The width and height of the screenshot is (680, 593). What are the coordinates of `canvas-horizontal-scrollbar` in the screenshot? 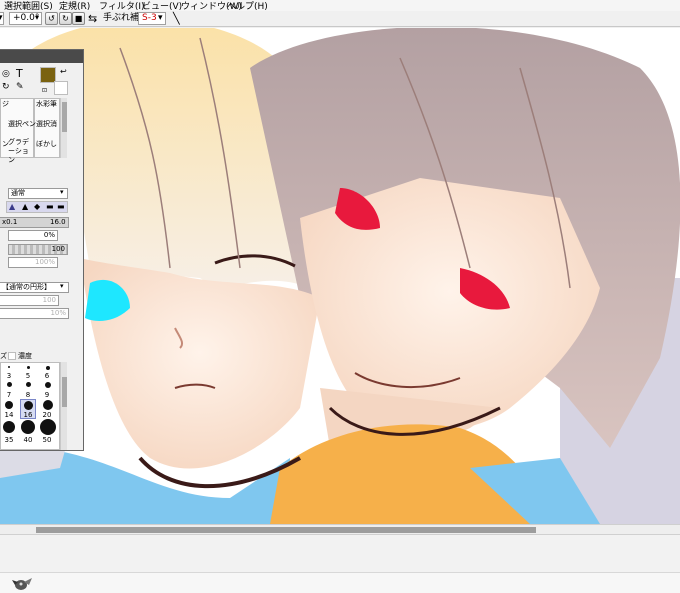 It's located at (340, 529).